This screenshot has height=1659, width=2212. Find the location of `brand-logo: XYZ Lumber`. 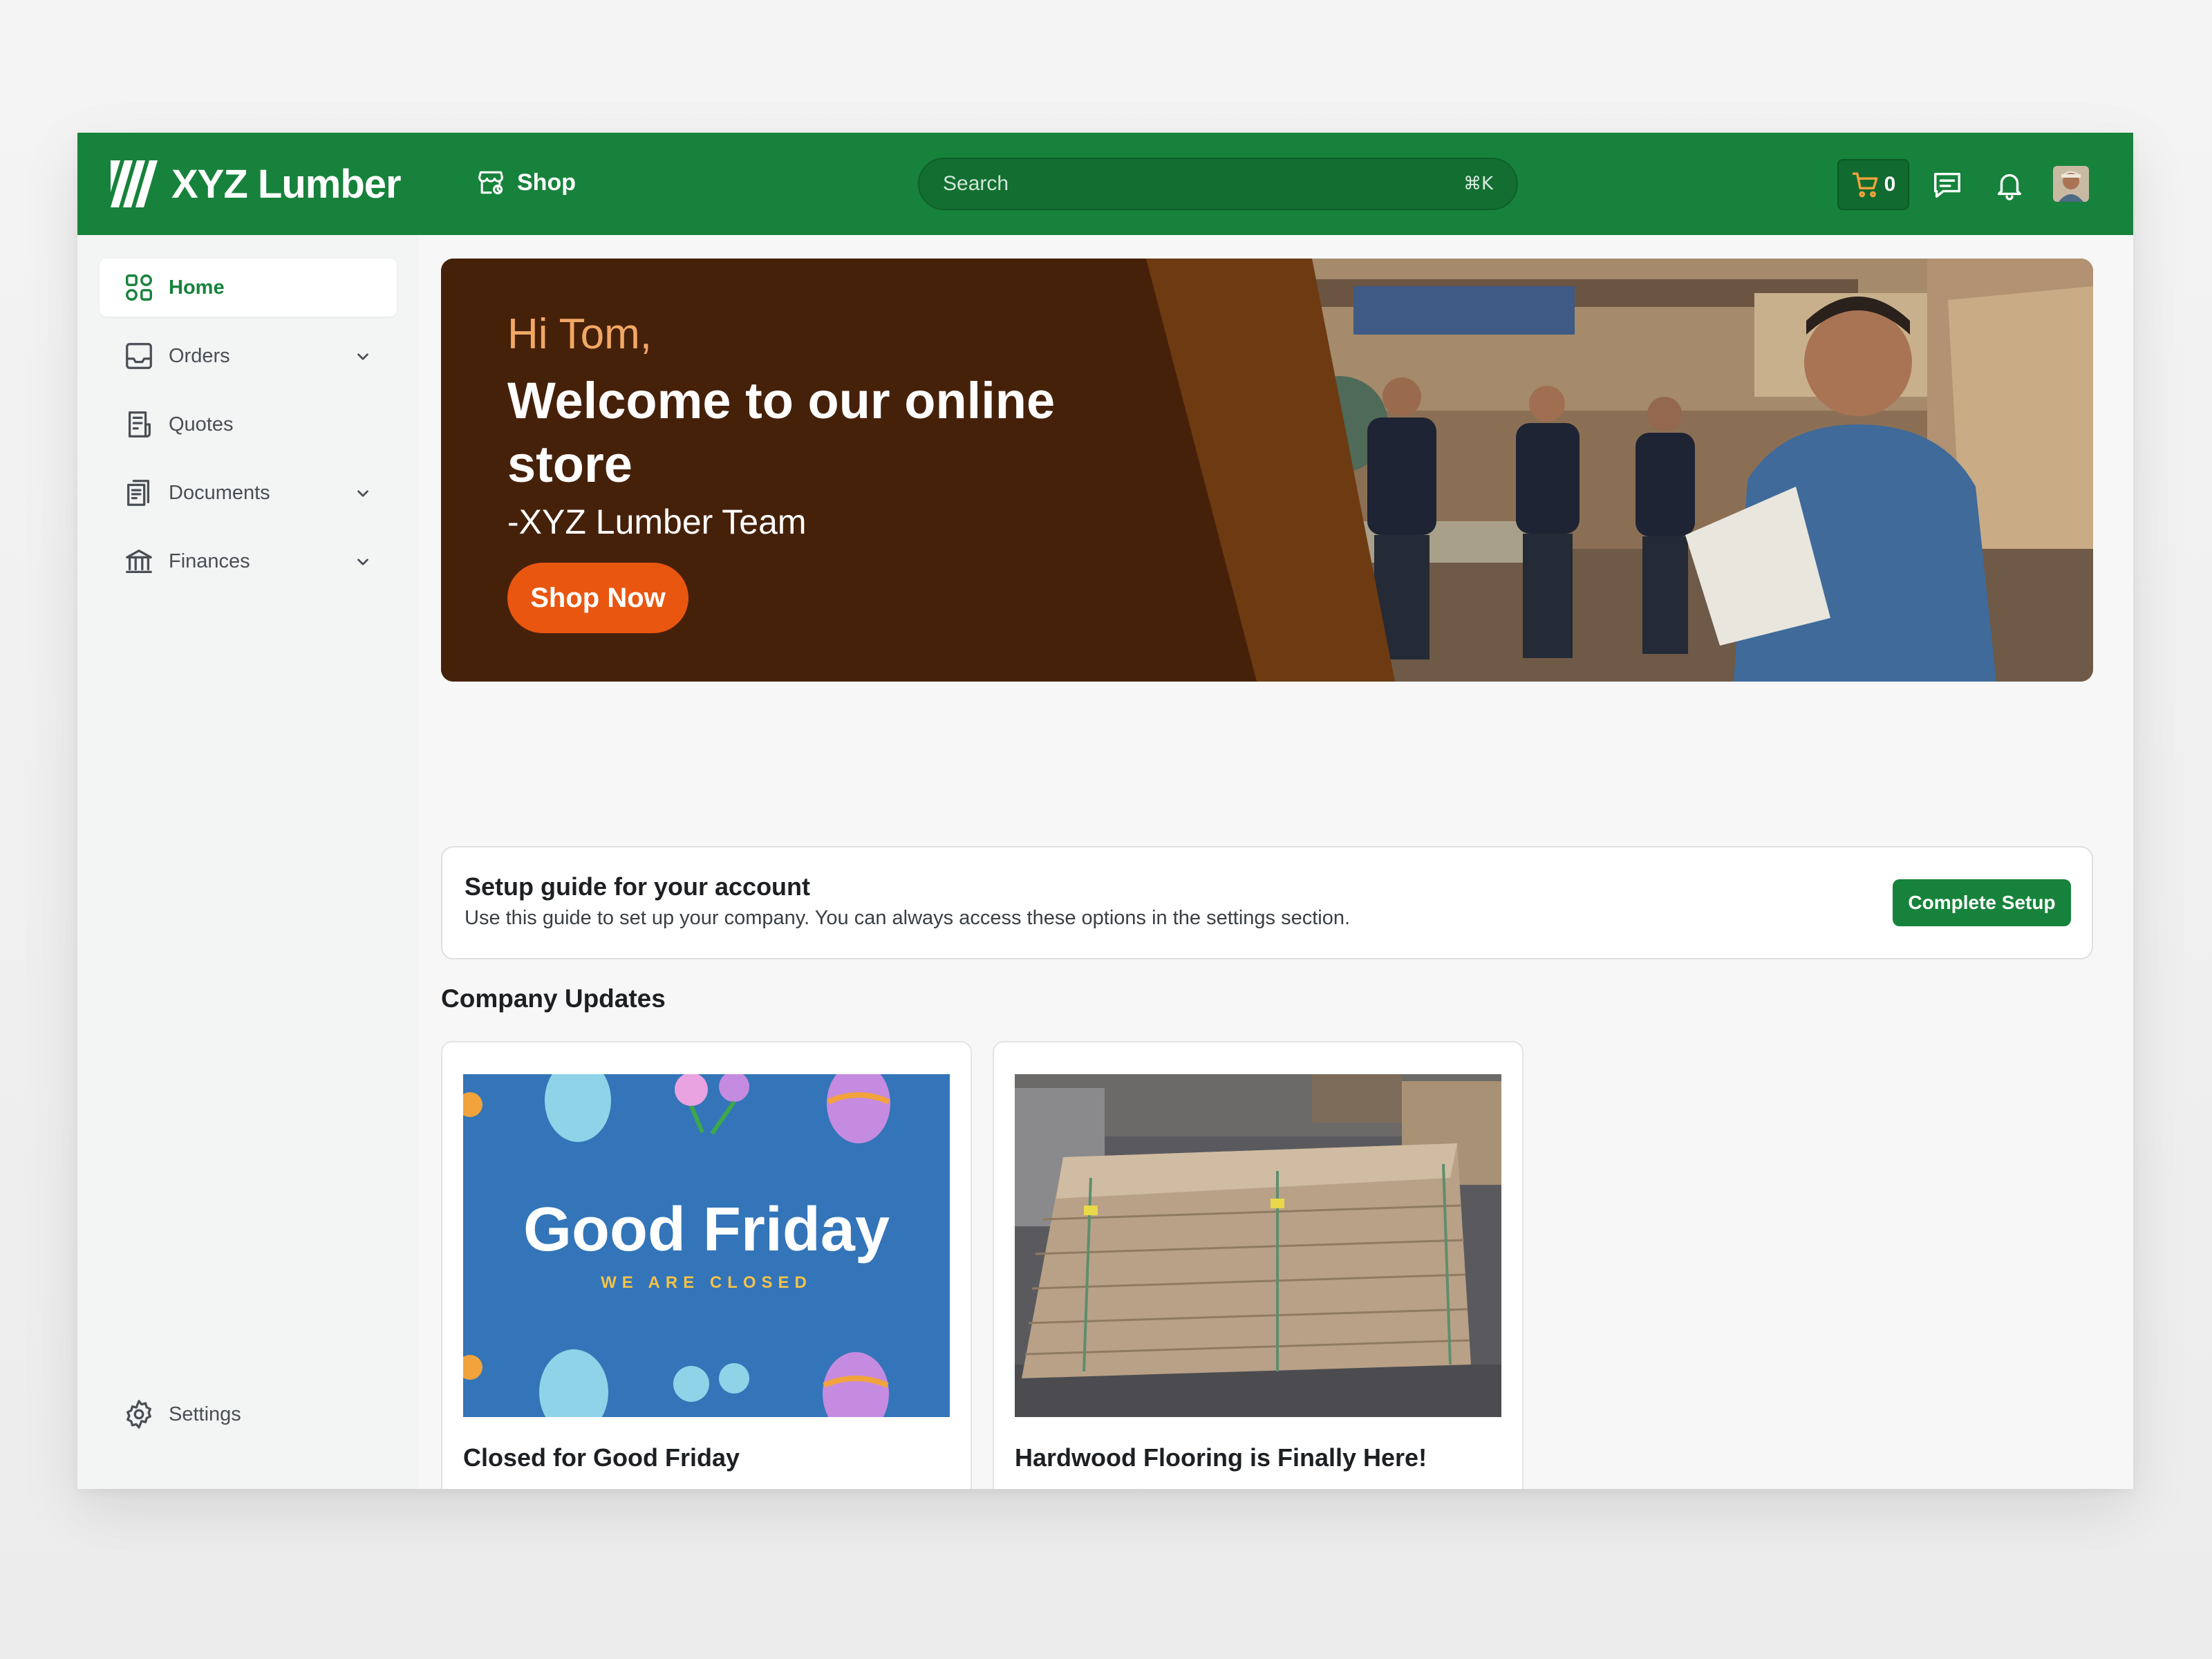

brand-logo: XYZ Lumber is located at coordinates (256, 184).